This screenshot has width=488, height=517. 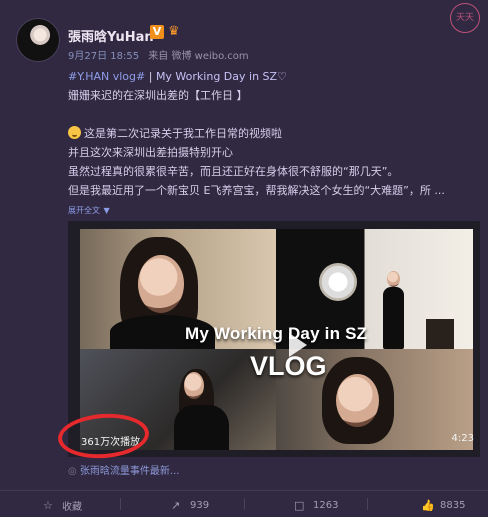 I want to click on model-face-shape, so click(x=393, y=279).